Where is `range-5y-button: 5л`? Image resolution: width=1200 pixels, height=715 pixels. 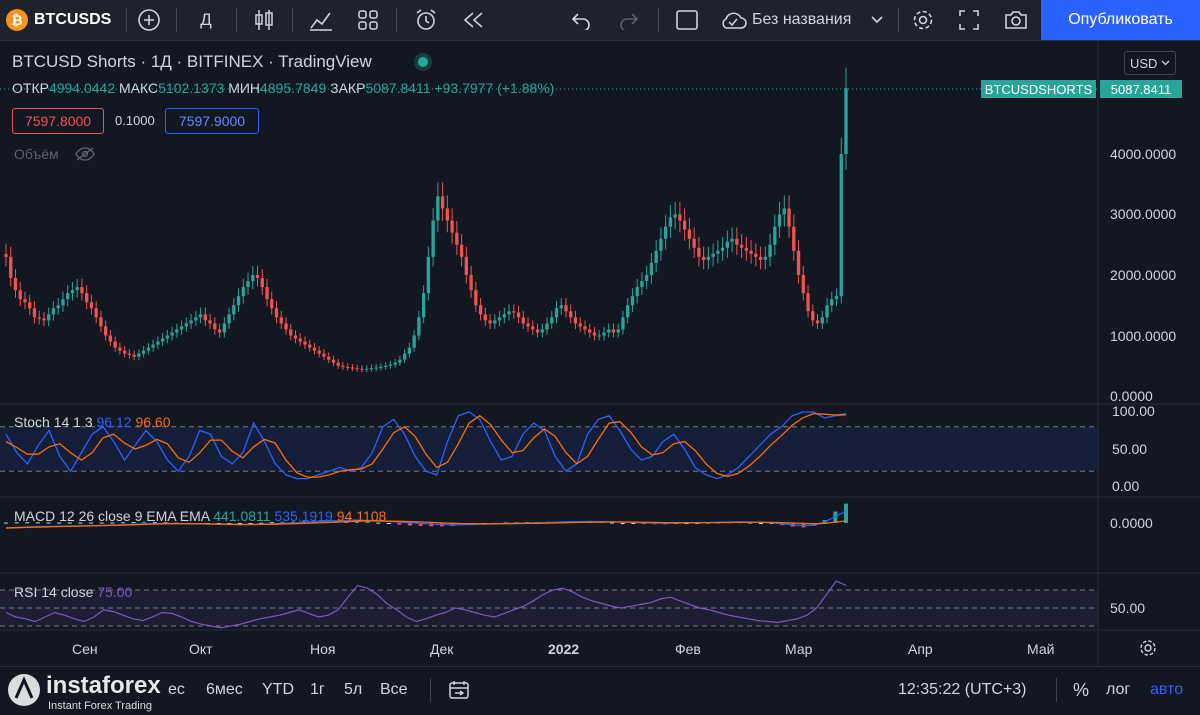
range-5y-button: 5л is located at coordinates (353, 690).